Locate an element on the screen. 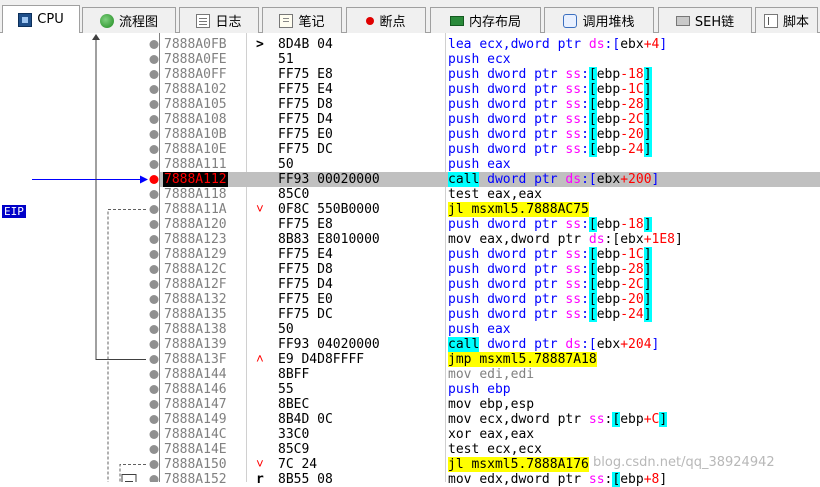 This screenshot has width=820, height=487. tab-seh: SEH链 is located at coordinates (705, 20).